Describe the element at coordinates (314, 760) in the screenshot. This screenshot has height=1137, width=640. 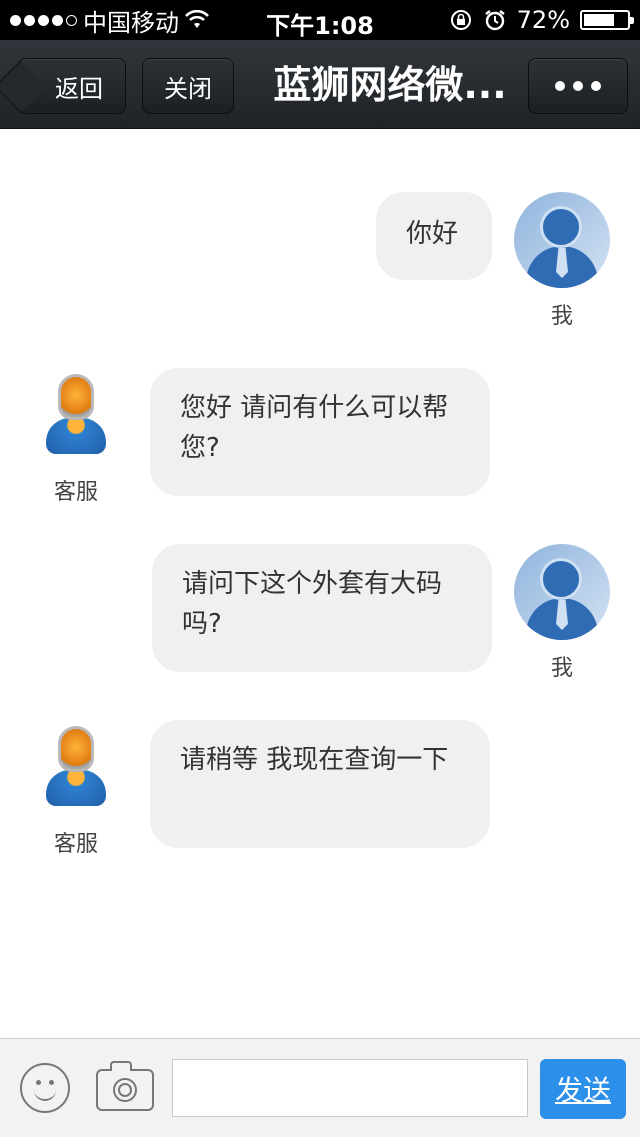
I see `message-text: 请稍等 我现在查询一下` at that location.